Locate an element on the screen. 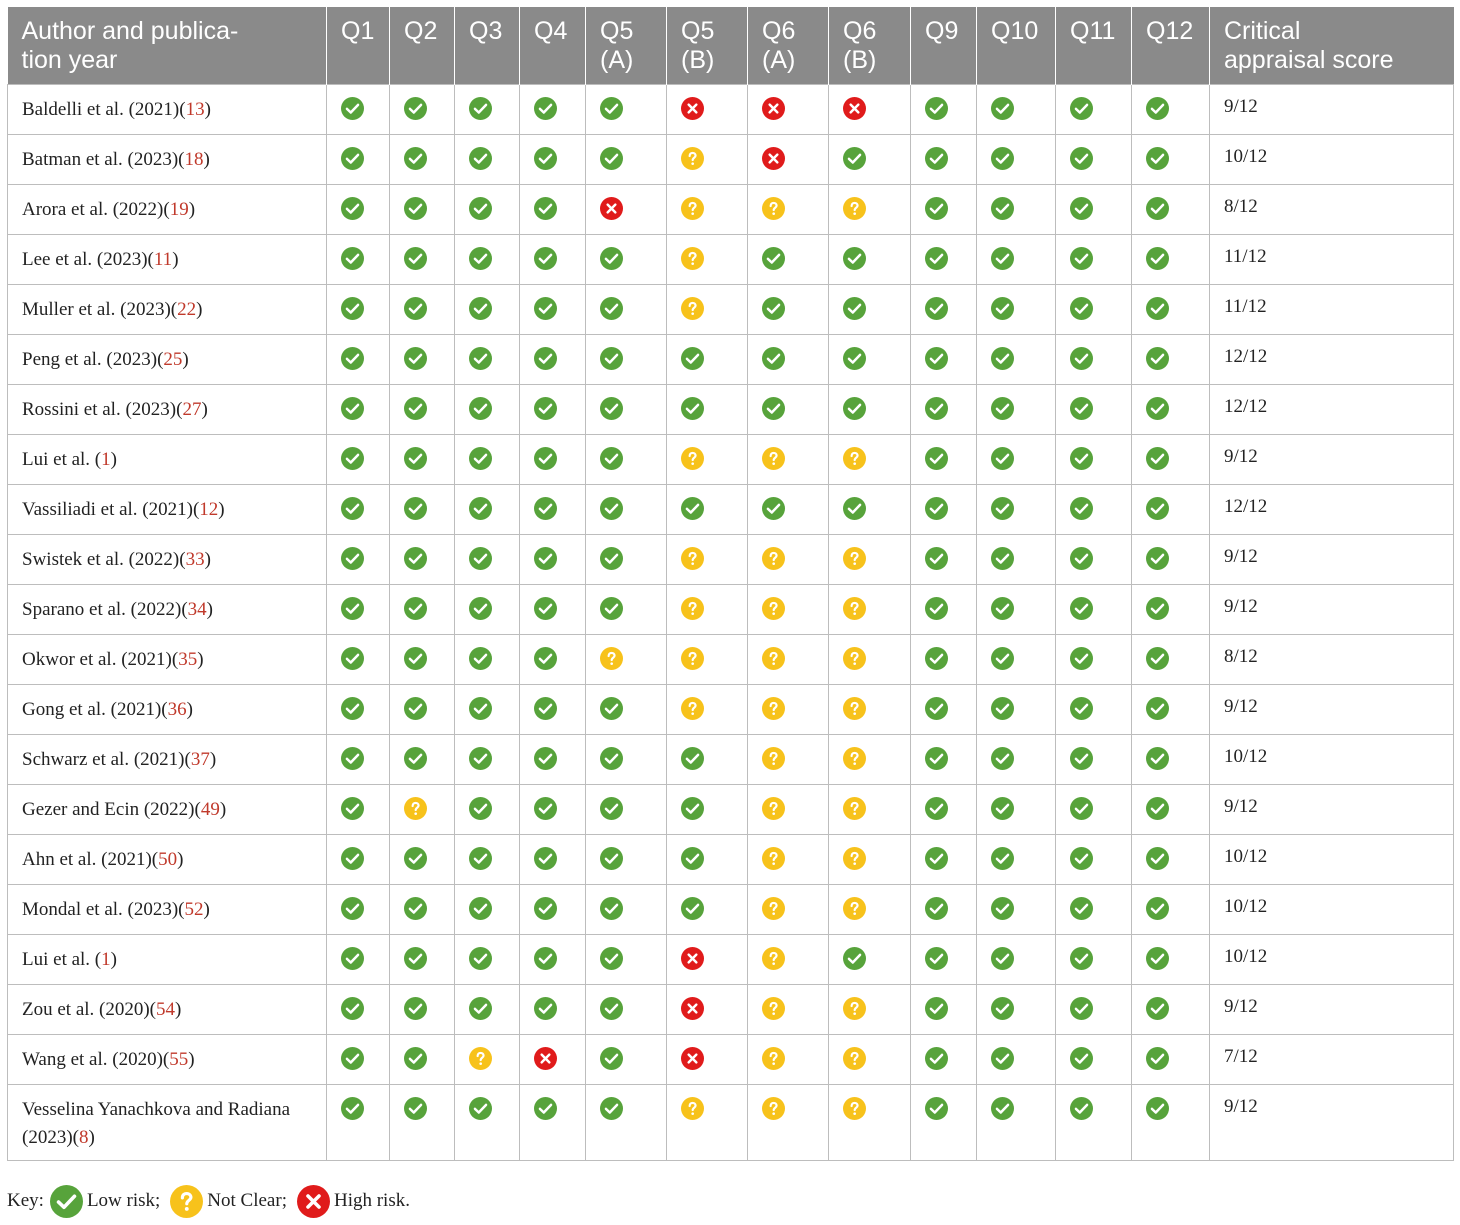 The width and height of the screenshot is (1460, 1225). table-row: Peng et al. (2023)(25) 12/12 is located at coordinates (730, 359).